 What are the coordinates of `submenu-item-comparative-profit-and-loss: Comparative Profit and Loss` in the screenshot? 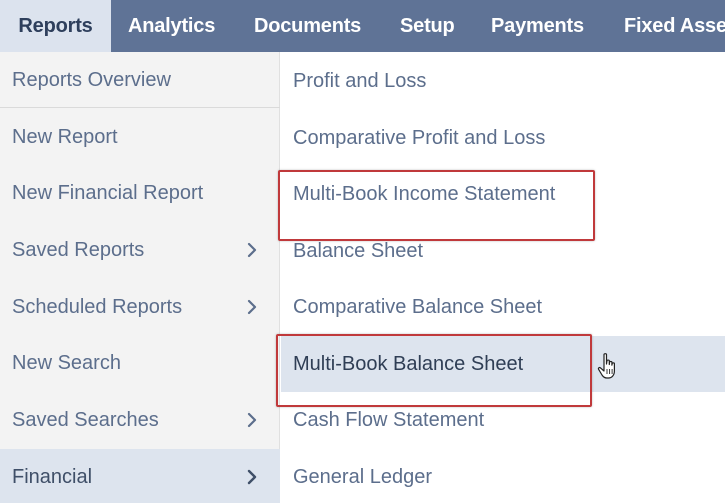 It's located at (503, 138).